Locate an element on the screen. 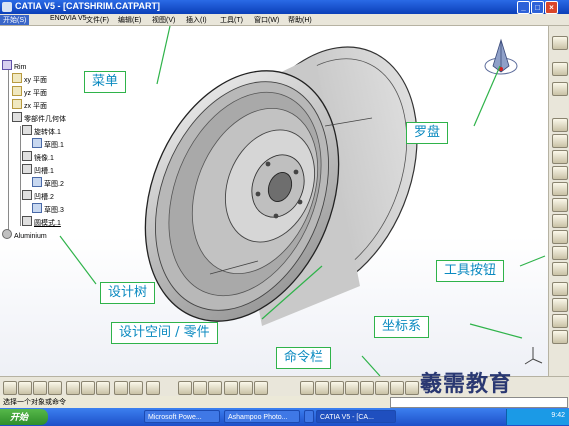 Image resolution: width=569 pixels, height=426 pixels. pad-tool-button is located at coordinates (560, 69).